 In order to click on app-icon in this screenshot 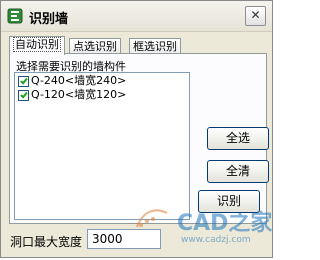, I will do `click(15, 16)`.